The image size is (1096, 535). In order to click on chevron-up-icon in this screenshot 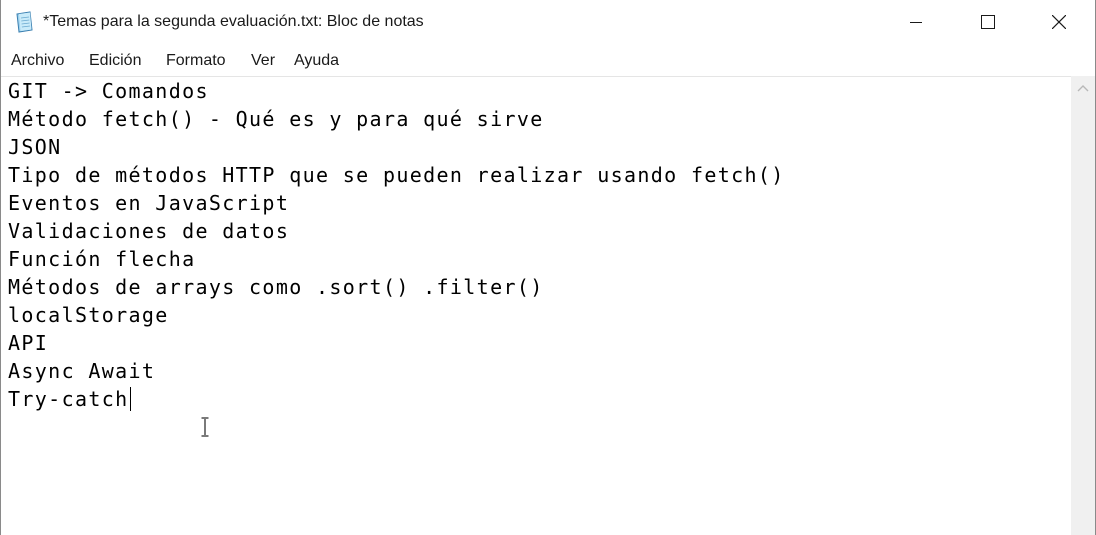, I will do `click(1083, 88)`.